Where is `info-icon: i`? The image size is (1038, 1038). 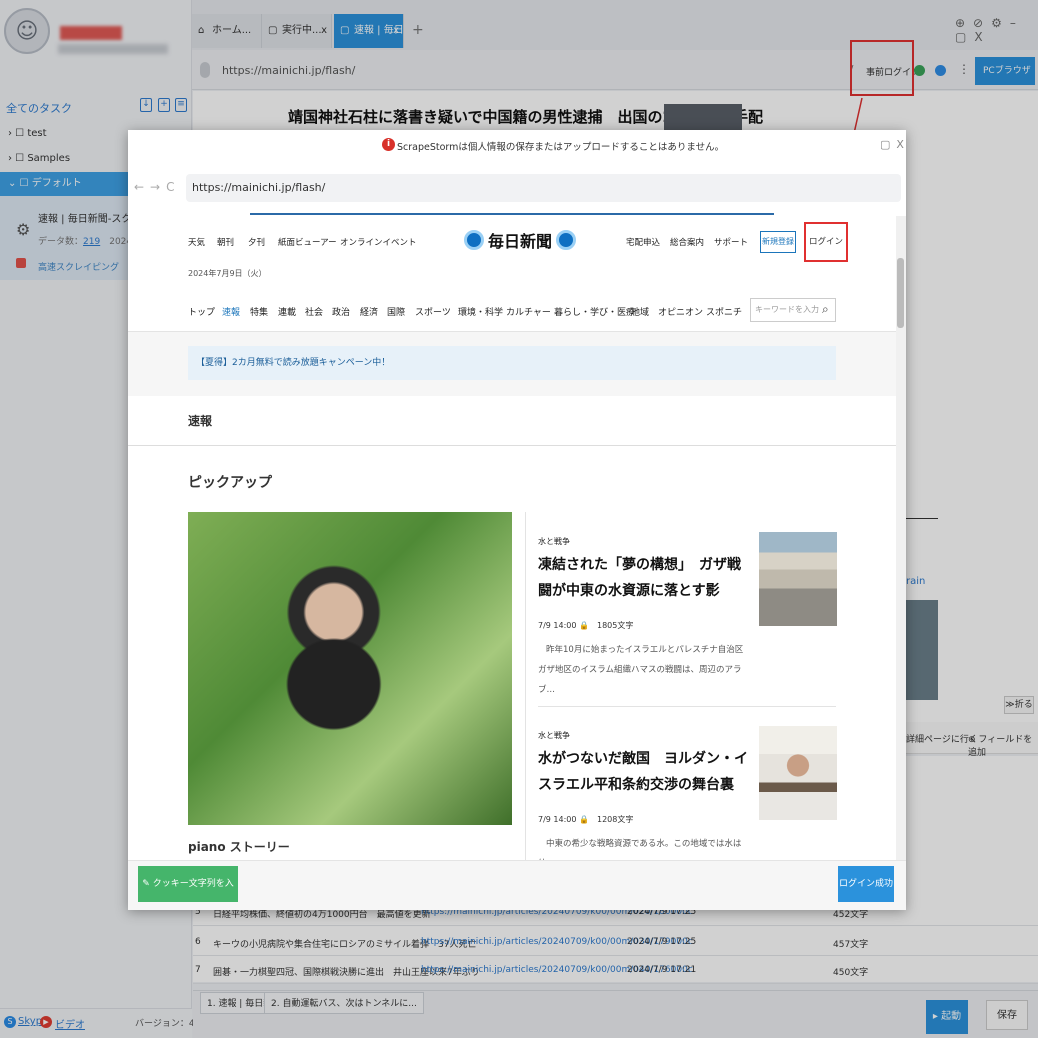 info-icon: i is located at coordinates (388, 144).